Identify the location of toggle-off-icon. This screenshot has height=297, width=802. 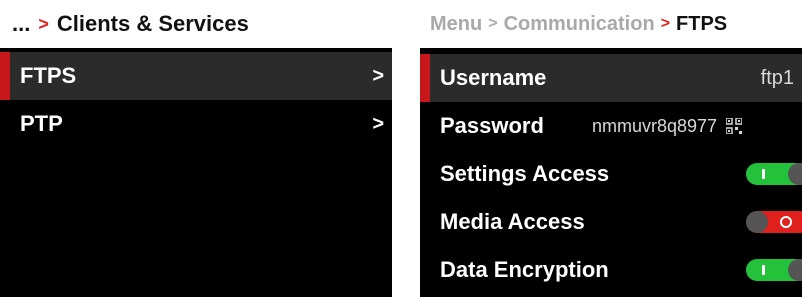
(786, 222).